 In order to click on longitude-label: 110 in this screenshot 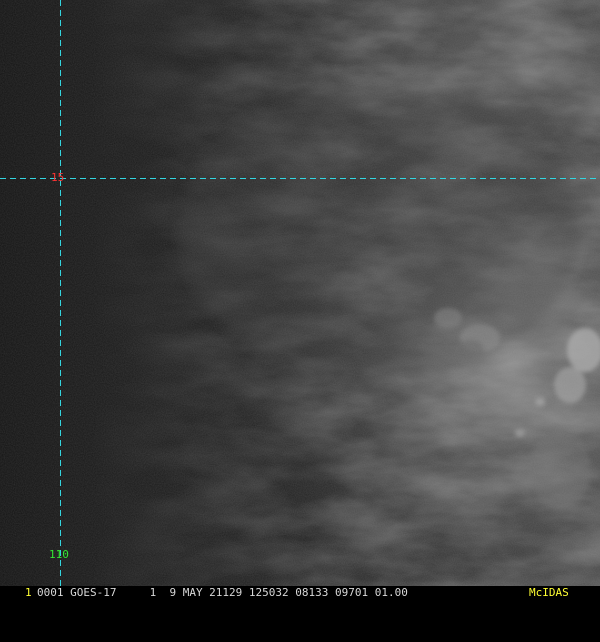, I will do `click(59, 554)`.